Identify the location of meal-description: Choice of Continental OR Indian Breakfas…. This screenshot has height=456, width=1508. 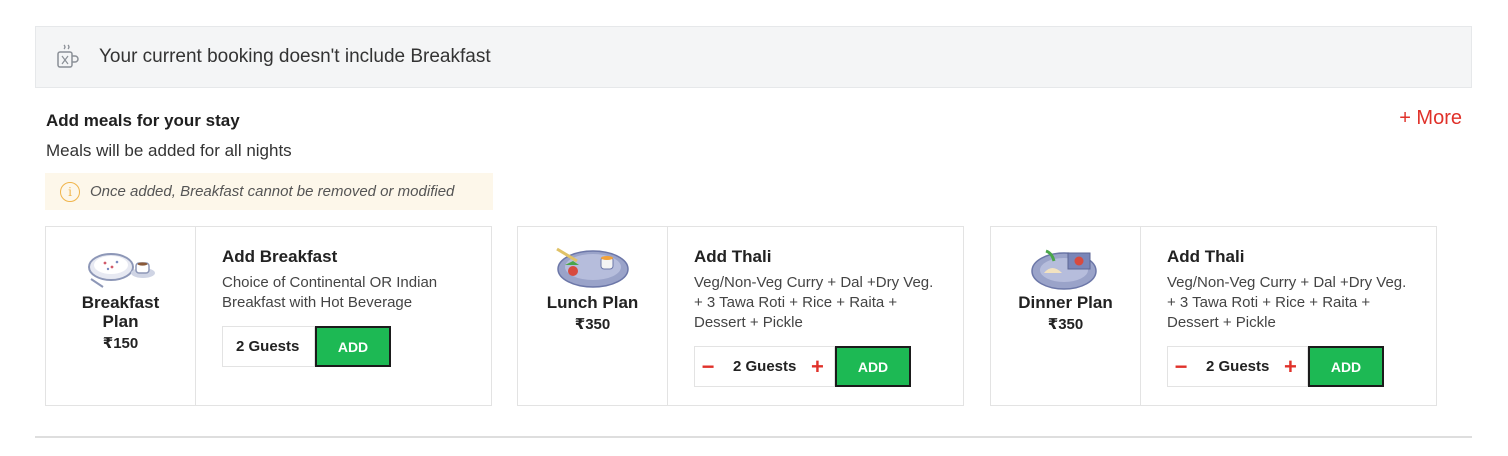
(330, 292).